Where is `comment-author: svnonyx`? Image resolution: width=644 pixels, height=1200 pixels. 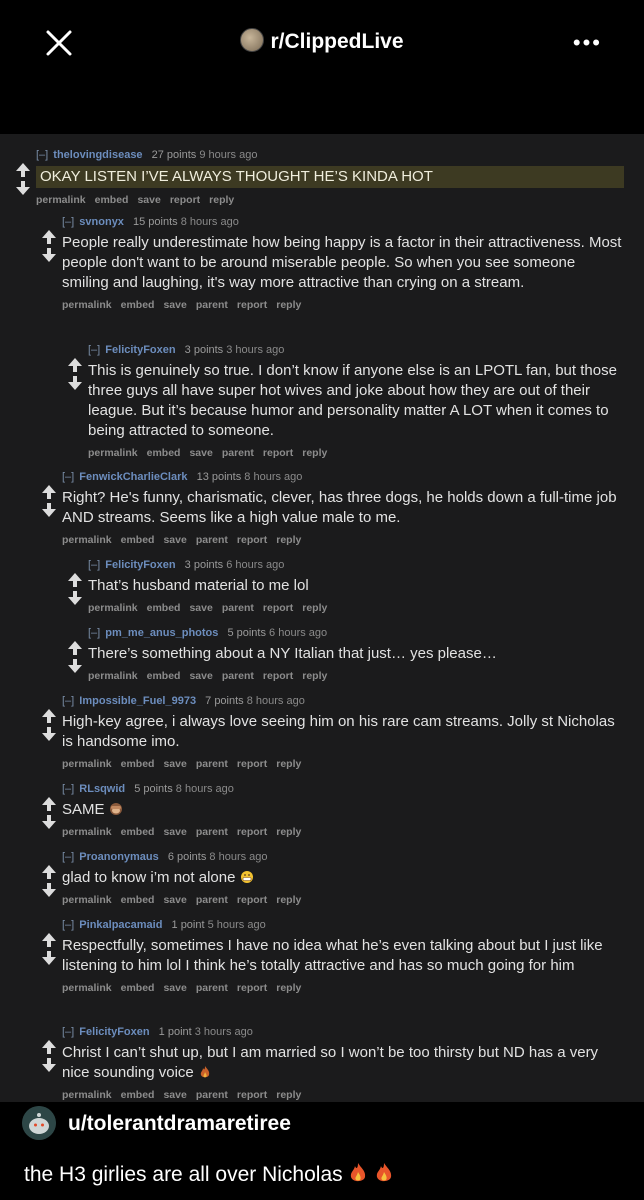
comment-author: svnonyx is located at coordinates (101, 222).